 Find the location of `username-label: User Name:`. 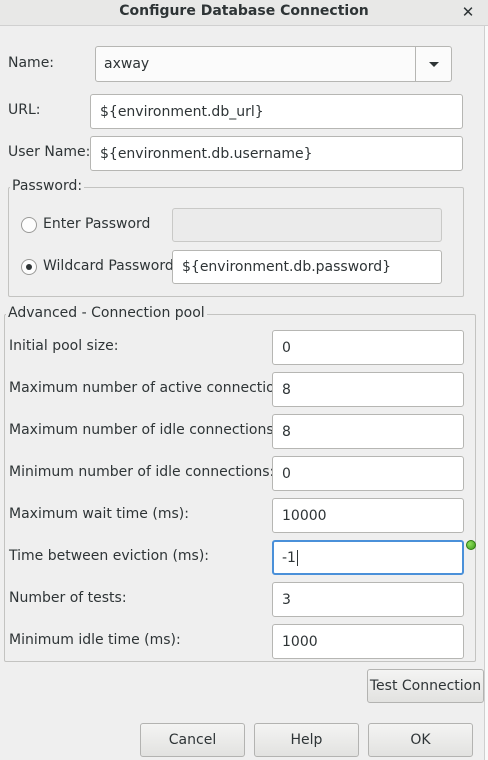

username-label: User Name: is located at coordinates (49, 152).